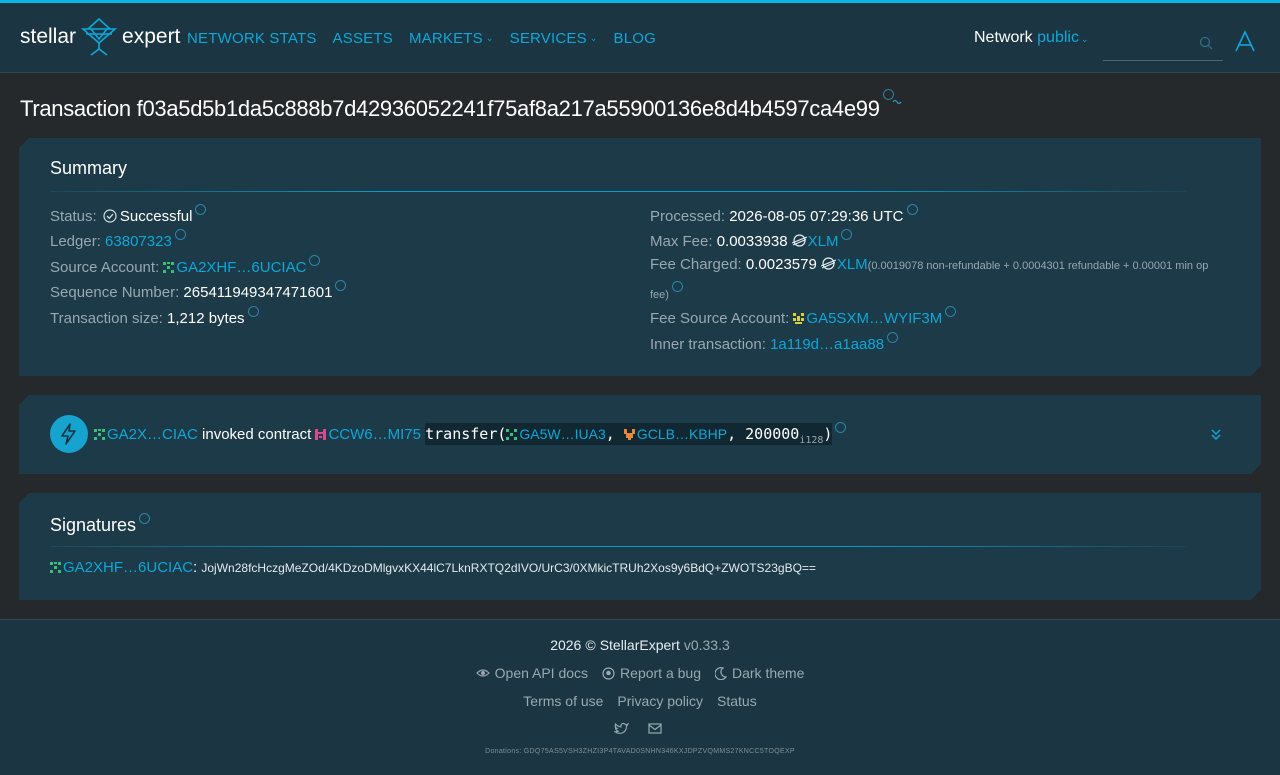 This screenshot has width=1280, height=775. What do you see at coordinates (241, 267) in the screenshot?
I see `source-account-link: GA2XHF…6UCIAC` at bounding box center [241, 267].